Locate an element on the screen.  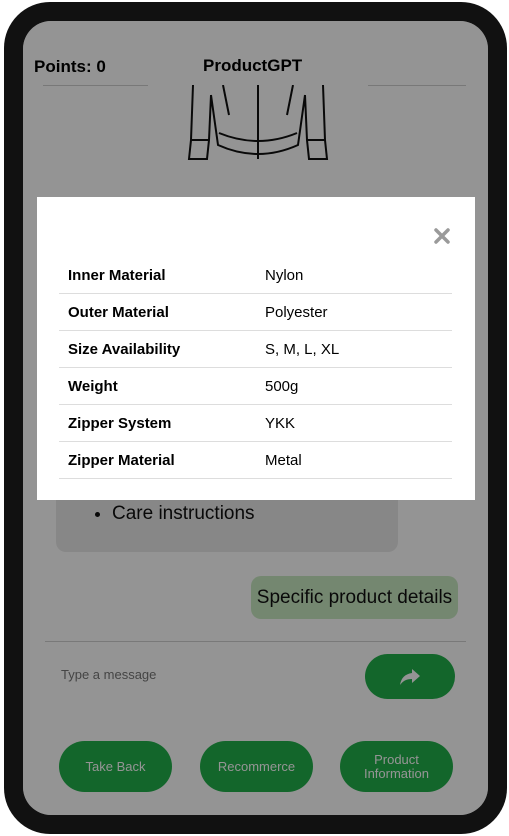
spec-value: YKK is located at coordinates (354, 423).